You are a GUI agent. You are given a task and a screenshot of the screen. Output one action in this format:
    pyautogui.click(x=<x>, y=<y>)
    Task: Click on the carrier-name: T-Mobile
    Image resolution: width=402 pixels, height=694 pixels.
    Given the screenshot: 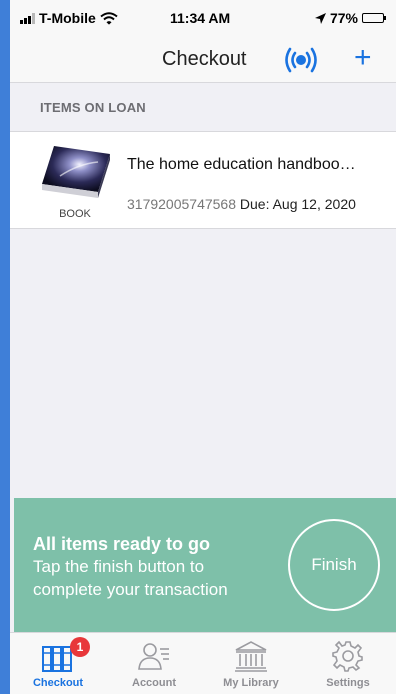 What is the action you would take?
    pyautogui.click(x=67, y=18)
    